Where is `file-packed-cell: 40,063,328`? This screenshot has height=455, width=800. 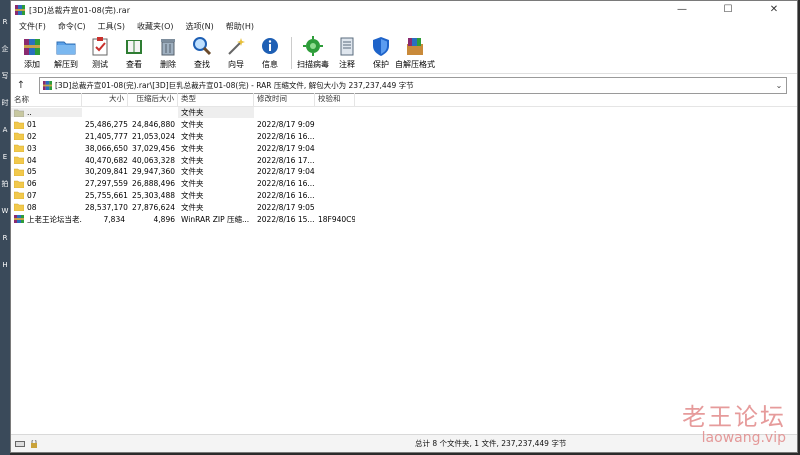
file-packed-cell: 40,063,328 is located at coordinates (153, 160).